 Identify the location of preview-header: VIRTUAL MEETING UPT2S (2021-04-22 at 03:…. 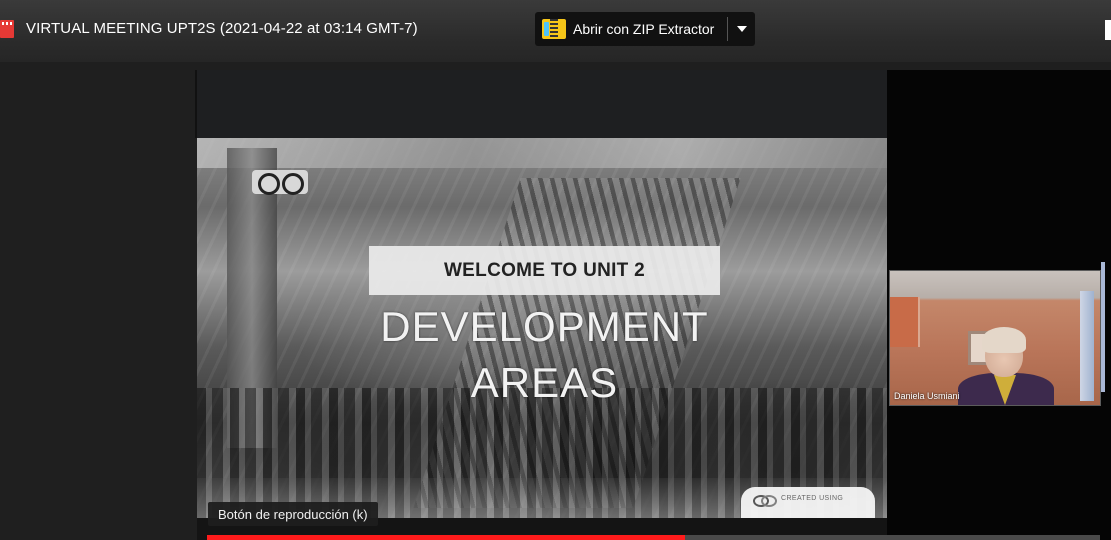
(555, 31).